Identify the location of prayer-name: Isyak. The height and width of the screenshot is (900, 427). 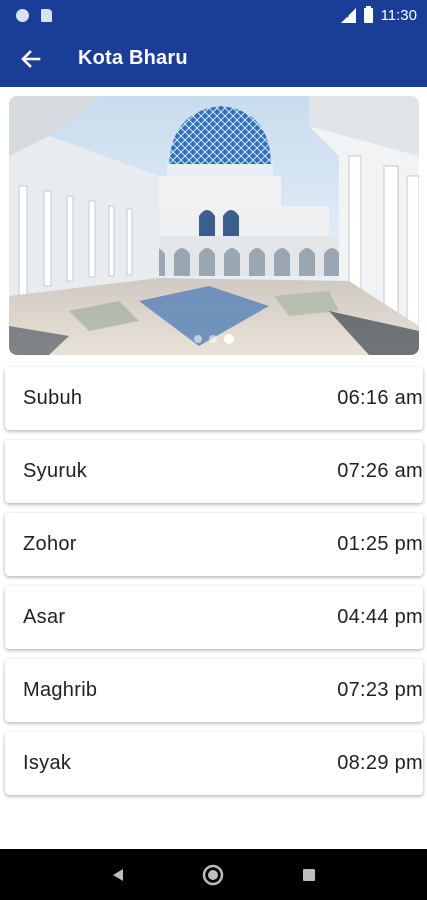
(47, 763).